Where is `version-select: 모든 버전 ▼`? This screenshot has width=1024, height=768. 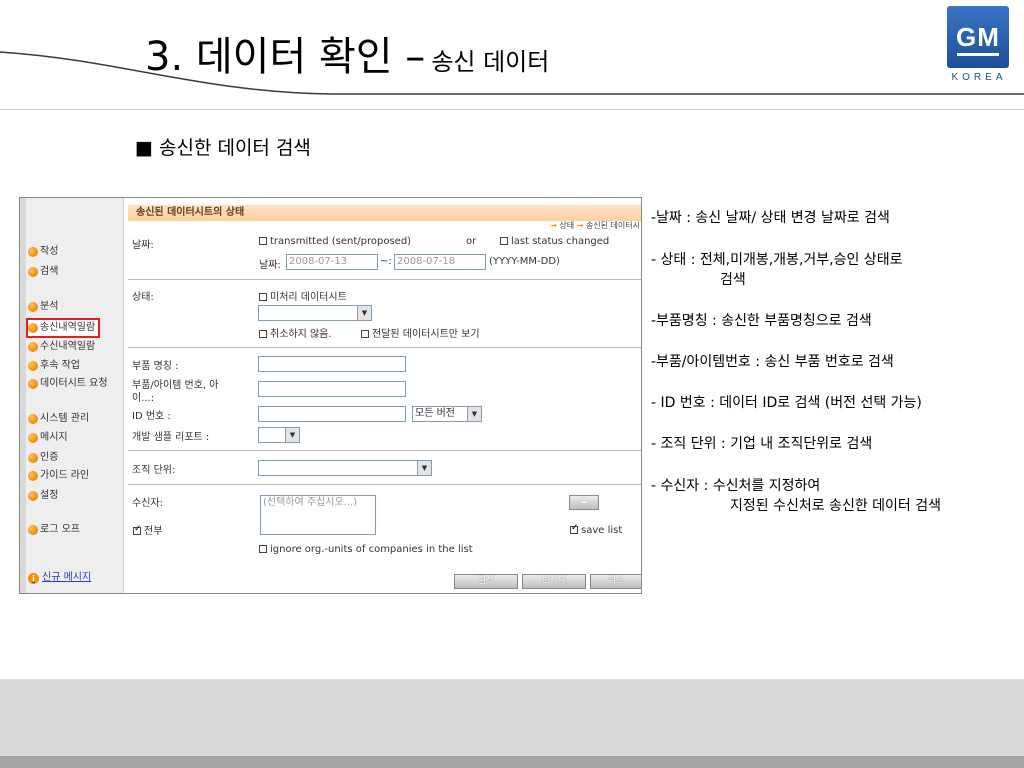 version-select: 모든 버전 ▼ is located at coordinates (447, 414).